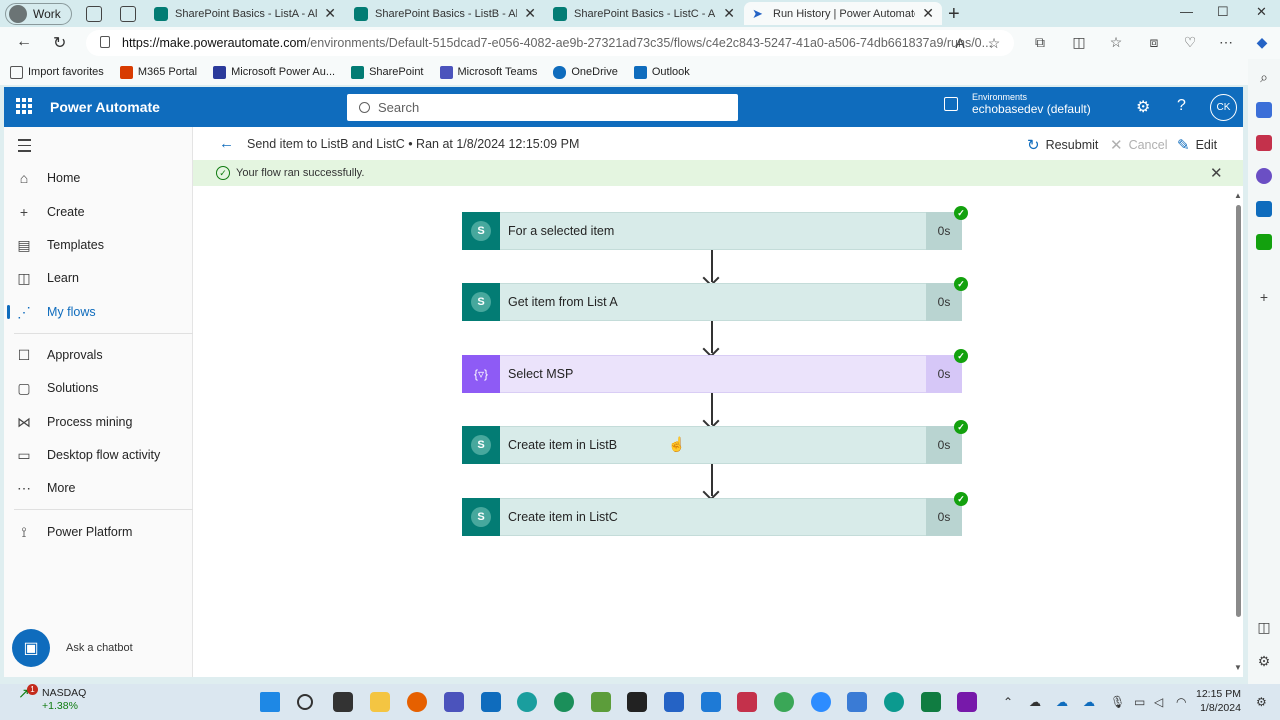  What do you see at coordinates (59, 43) in the screenshot?
I see `refresh-icon: ↻` at bounding box center [59, 43].